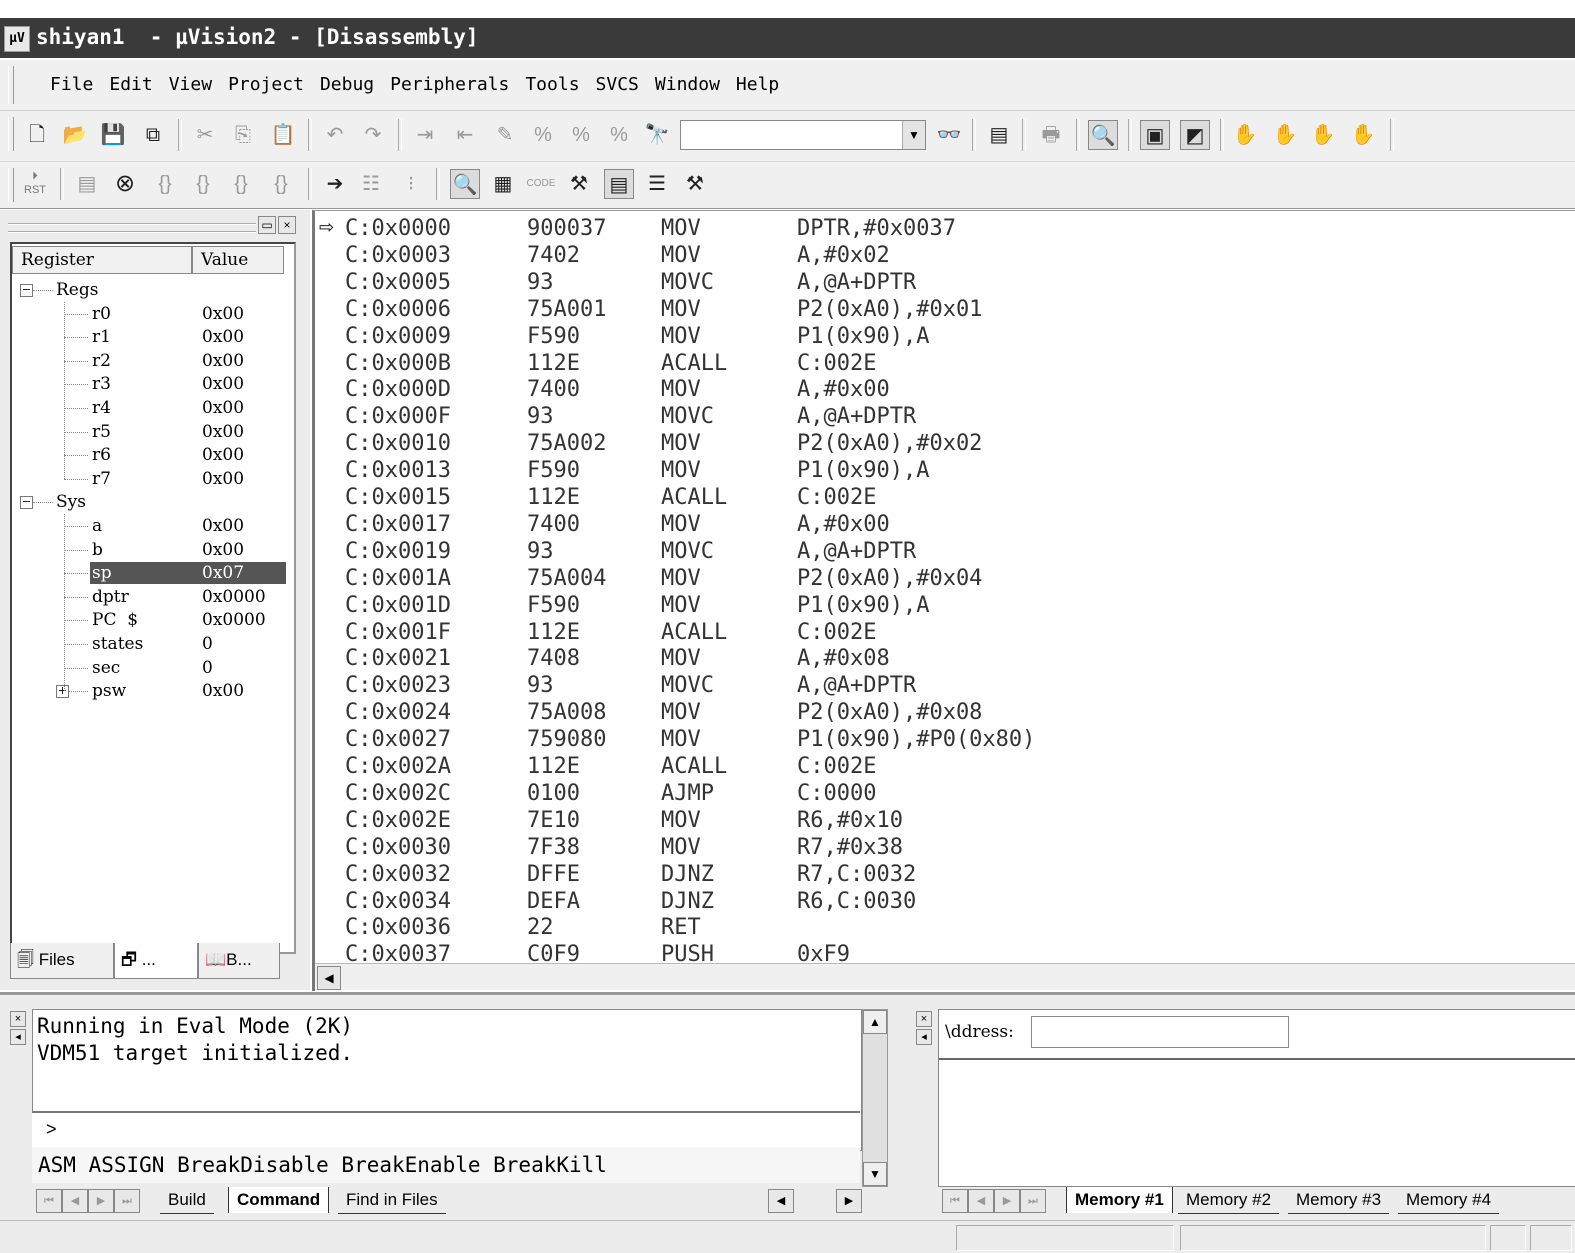 Image resolution: width=1575 pixels, height=1253 pixels. I want to click on register-row: r2 0x00, so click(153, 361).